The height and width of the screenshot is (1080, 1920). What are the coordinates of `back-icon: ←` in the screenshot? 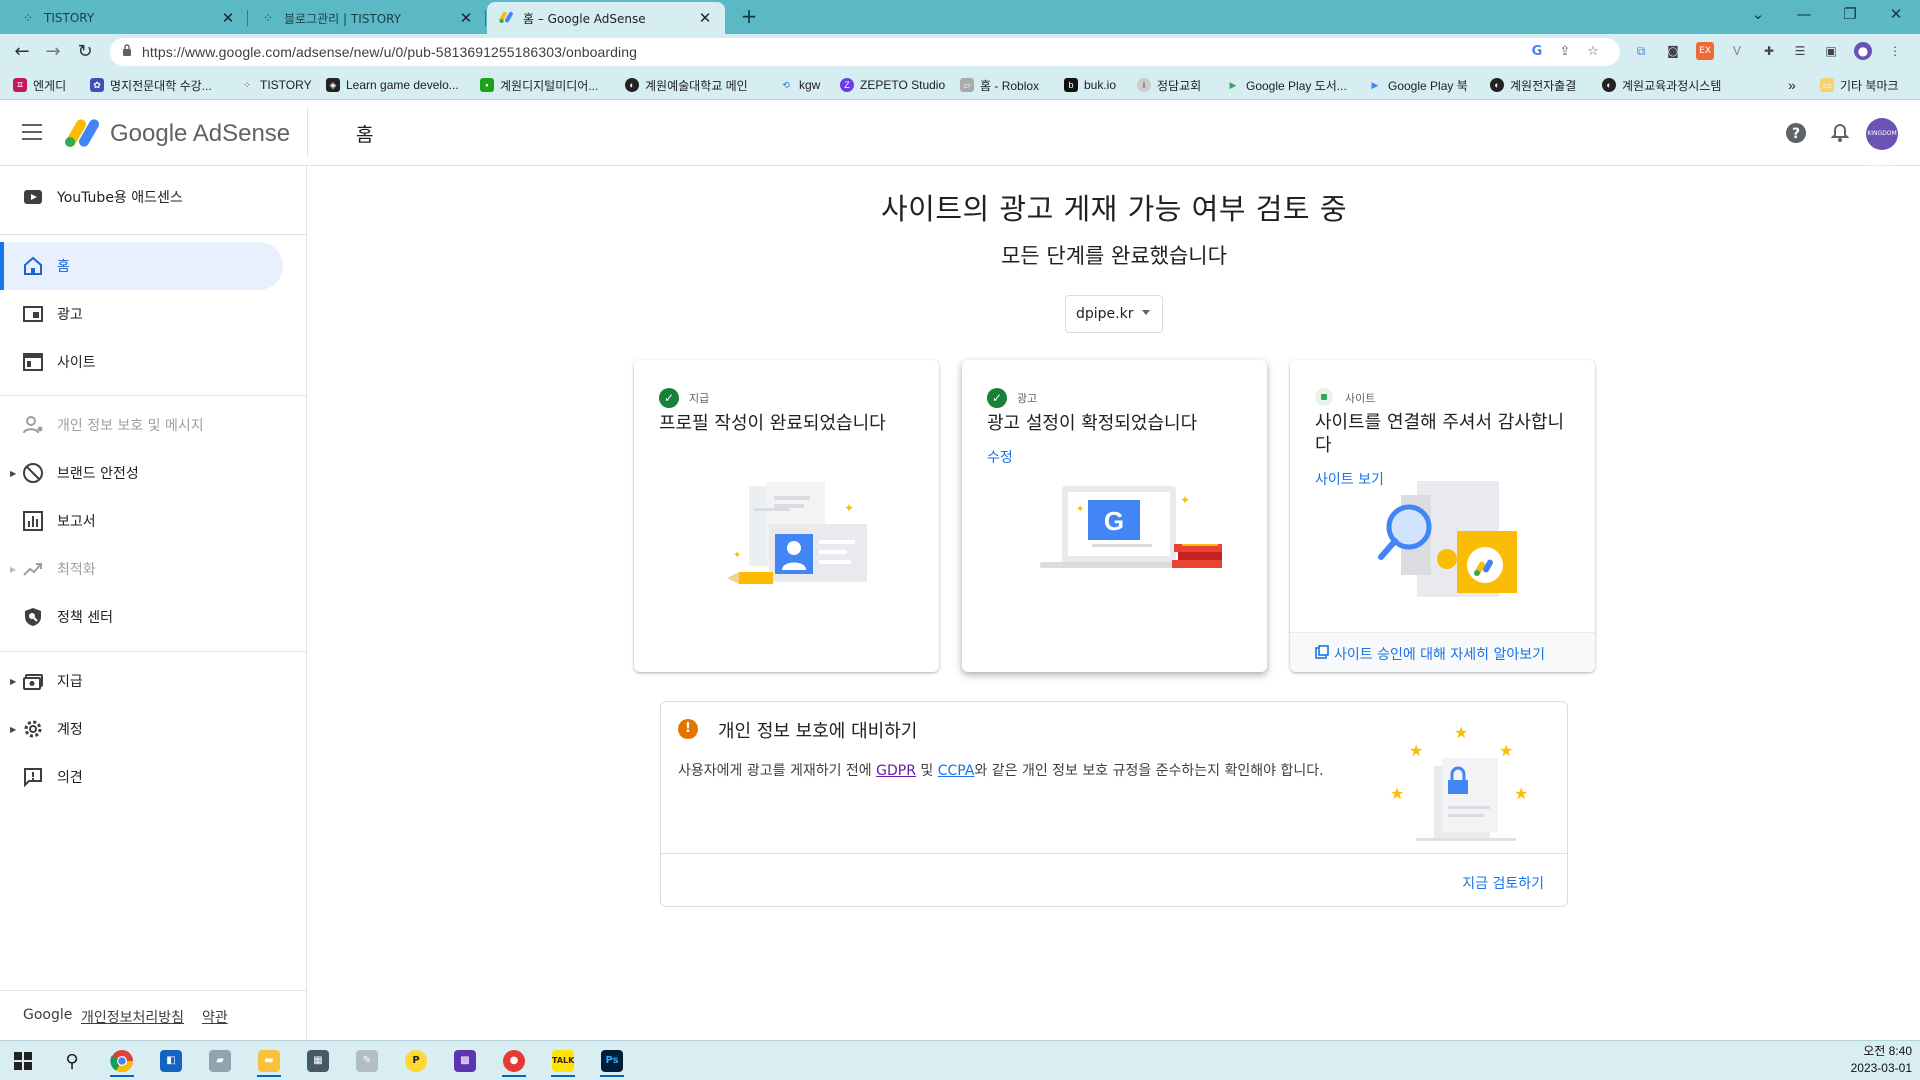 It's located at (22, 52).